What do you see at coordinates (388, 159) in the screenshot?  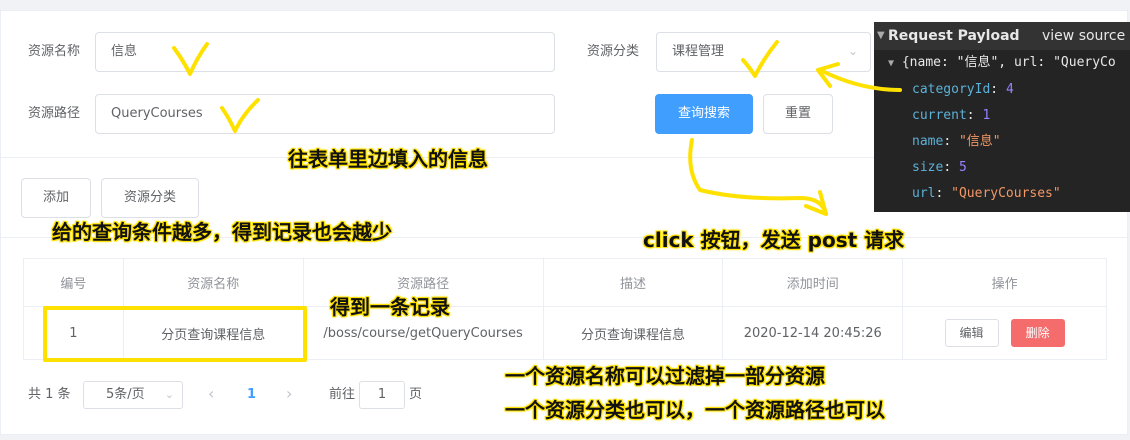 I see `annotation-fill-form: 往表单里边填入的信息` at bounding box center [388, 159].